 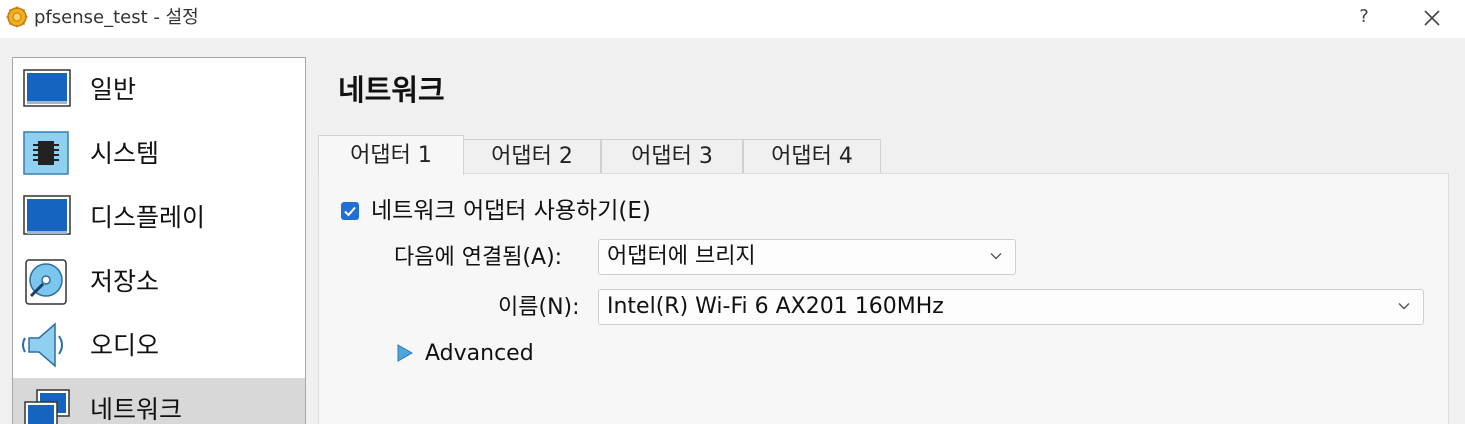 What do you see at coordinates (1432, 18) in the screenshot?
I see `close-icon` at bounding box center [1432, 18].